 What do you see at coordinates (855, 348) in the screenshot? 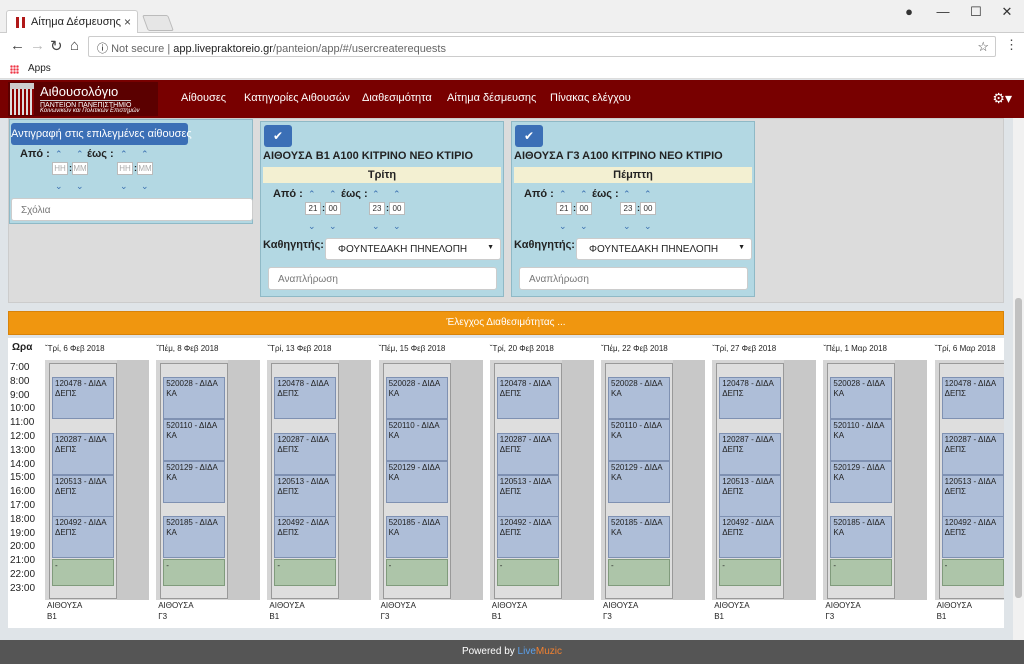
I see `column-date-header: ˇΠέμ, 1 Μαρ 2018` at bounding box center [855, 348].